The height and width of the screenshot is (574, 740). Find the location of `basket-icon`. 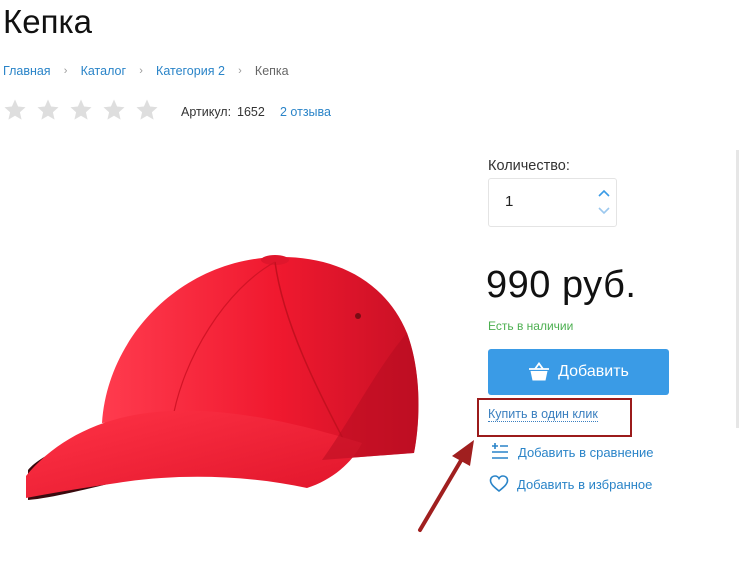

basket-icon is located at coordinates (539, 371).